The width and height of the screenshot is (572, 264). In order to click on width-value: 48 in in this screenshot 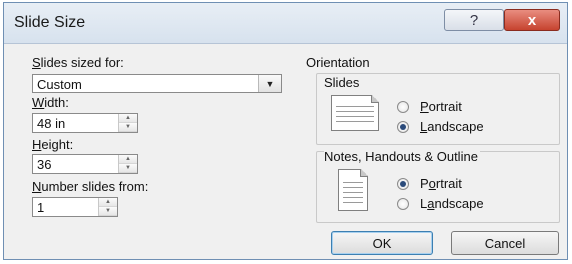, I will do `click(51, 123)`.